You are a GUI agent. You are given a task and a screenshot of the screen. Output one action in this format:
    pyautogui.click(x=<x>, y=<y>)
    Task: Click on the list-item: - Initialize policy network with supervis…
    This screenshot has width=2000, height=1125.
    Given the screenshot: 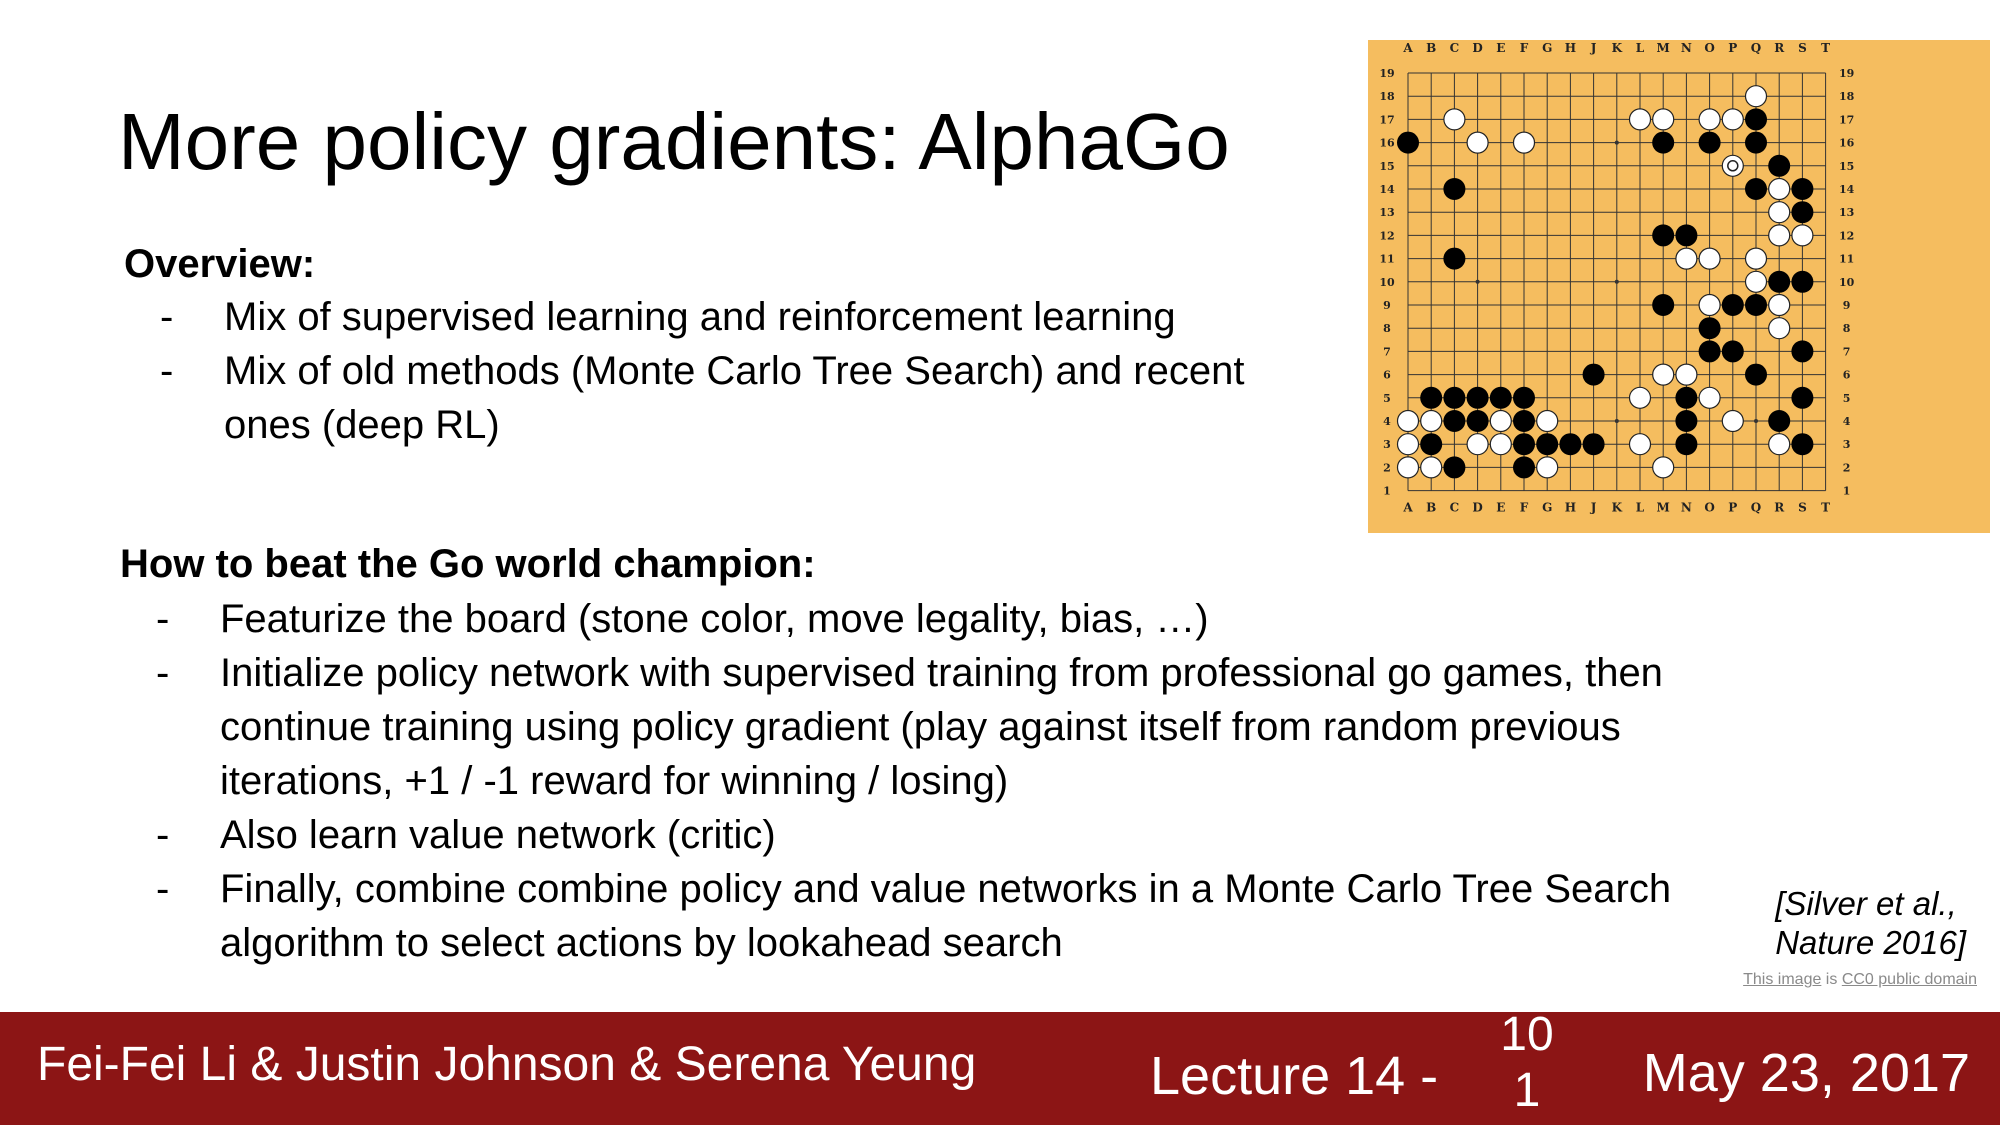 What is the action you would take?
    pyautogui.click(x=945, y=727)
    